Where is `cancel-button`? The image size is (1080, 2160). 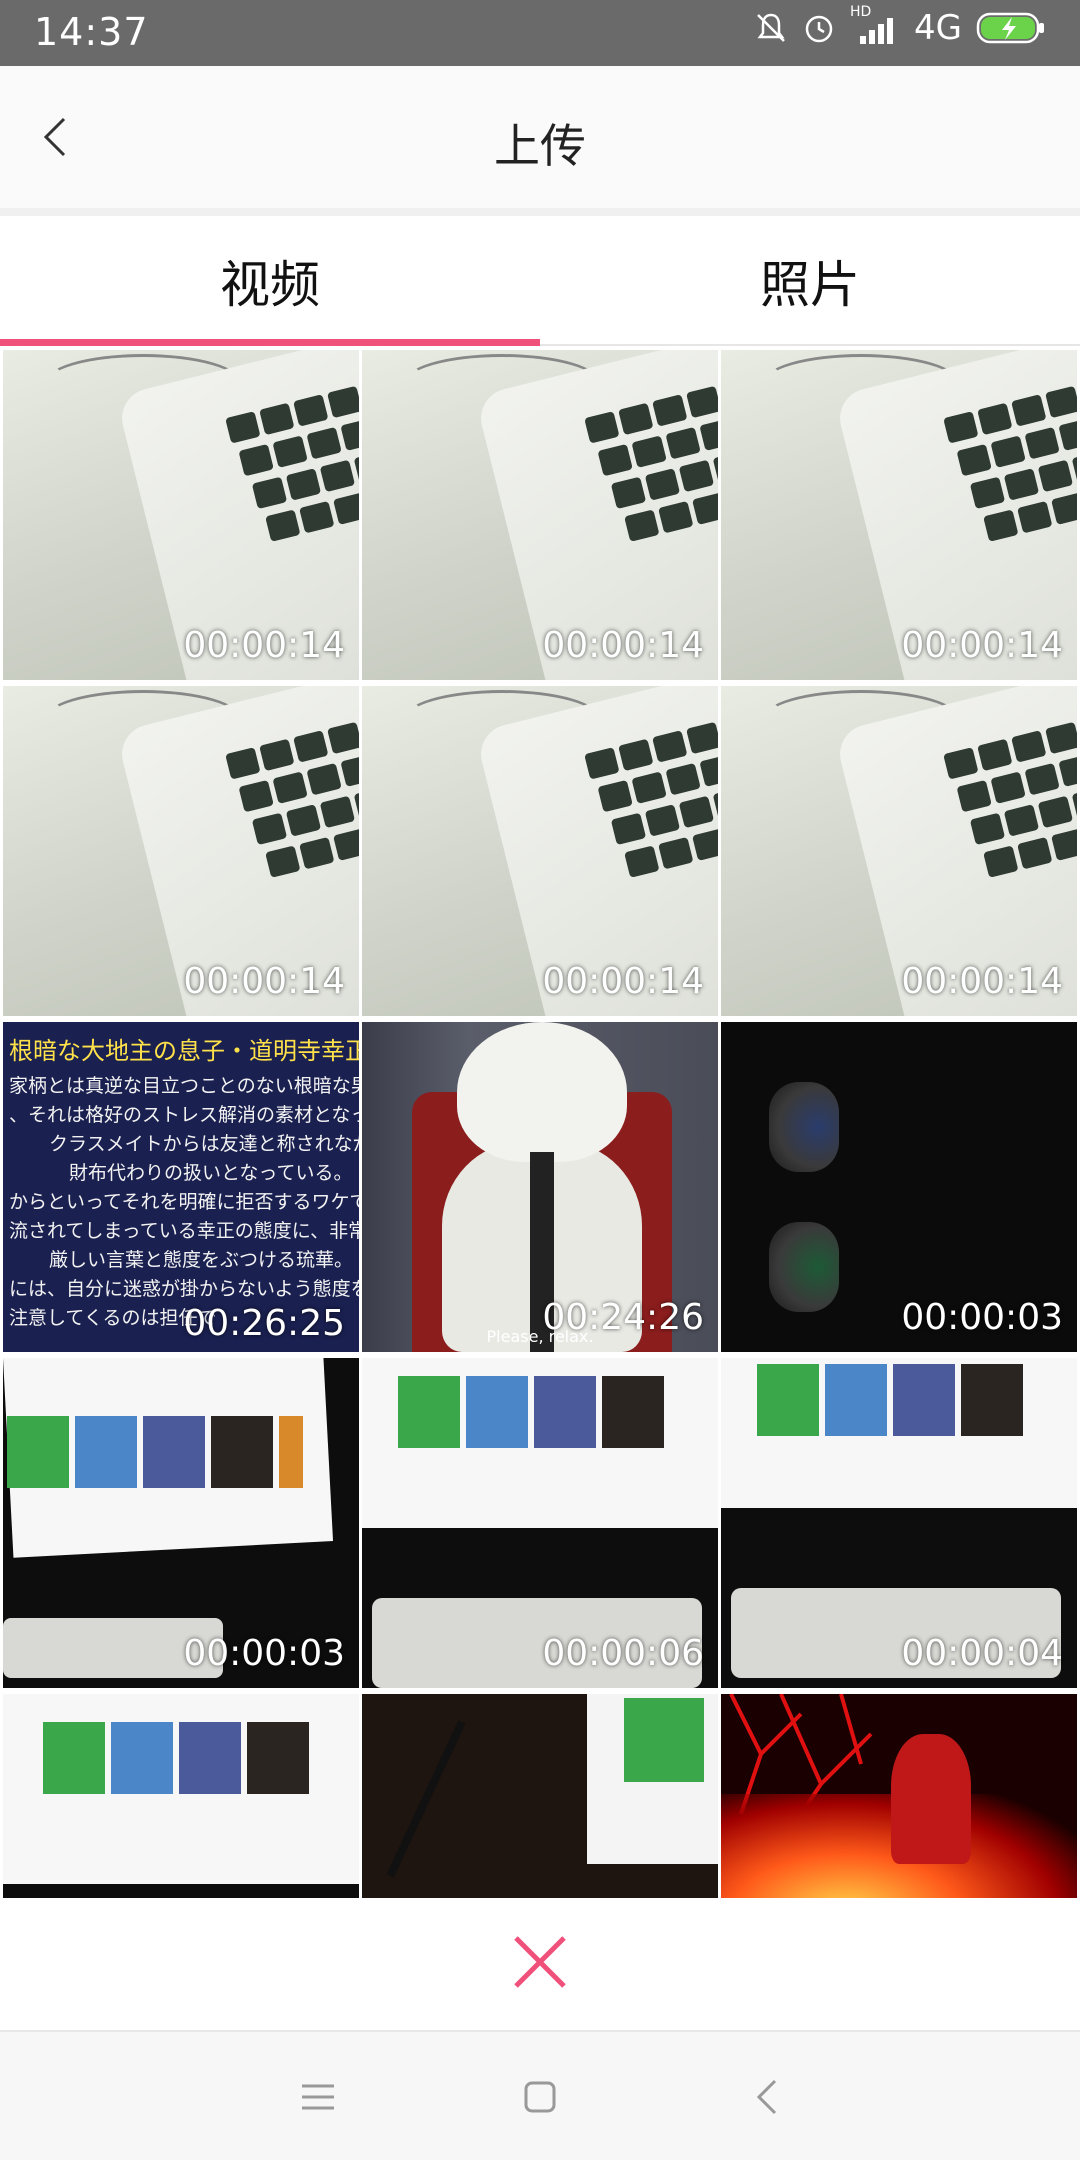
cancel-button is located at coordinates (540, 1962).